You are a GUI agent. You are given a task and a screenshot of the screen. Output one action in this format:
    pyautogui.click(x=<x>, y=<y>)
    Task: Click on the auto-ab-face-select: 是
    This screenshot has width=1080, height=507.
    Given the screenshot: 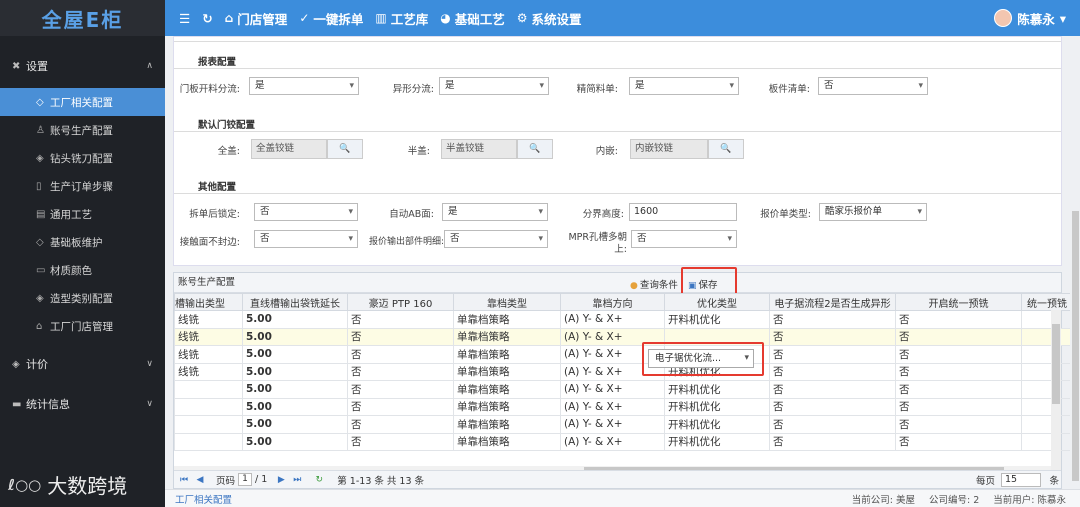 What is the action you would take?
    pyautogui.click(x=495, y=212)
    